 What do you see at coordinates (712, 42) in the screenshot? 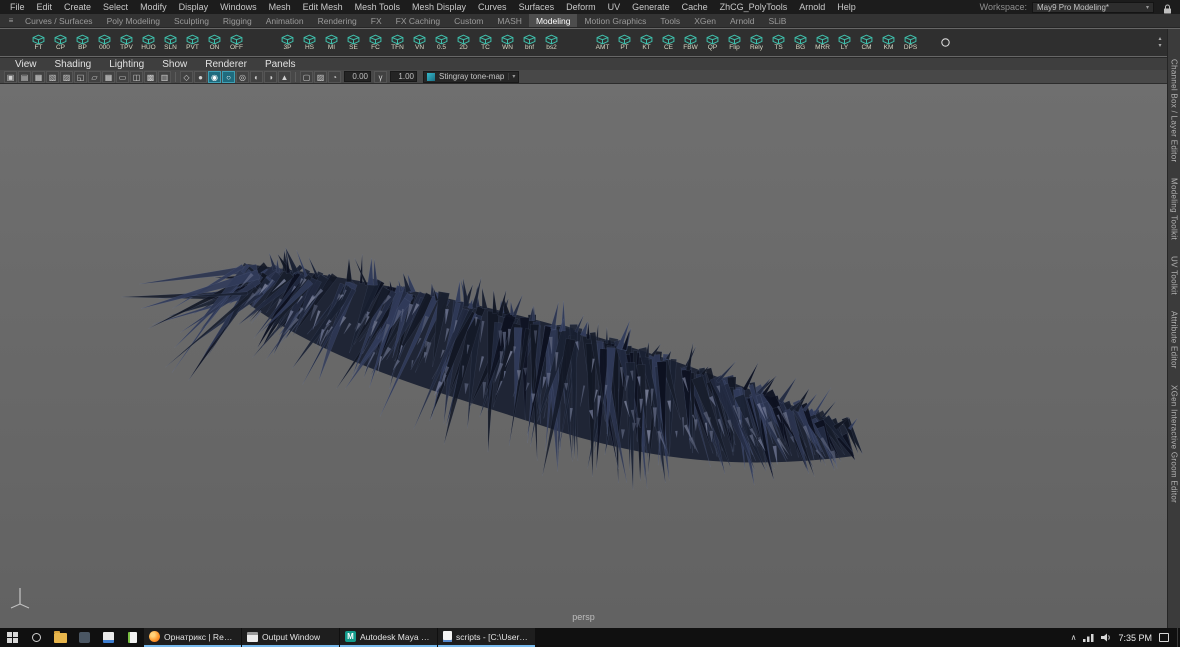
I see `shelf-button: QP` at bounding box center [712, 42].